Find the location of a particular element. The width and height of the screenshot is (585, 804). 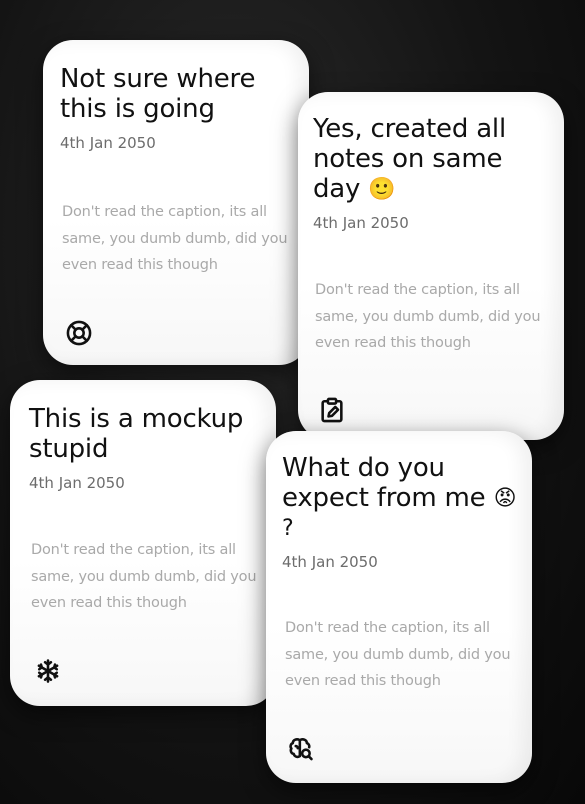

clipboard-edit-icon is located at coordinates (332, 410).